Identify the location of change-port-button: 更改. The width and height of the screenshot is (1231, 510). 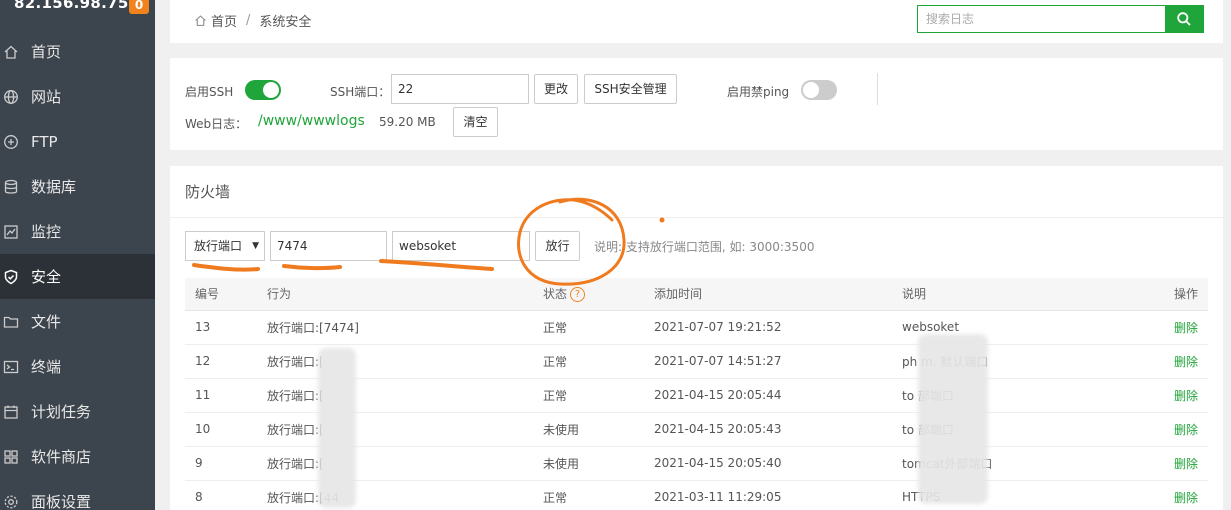
(556, 89).